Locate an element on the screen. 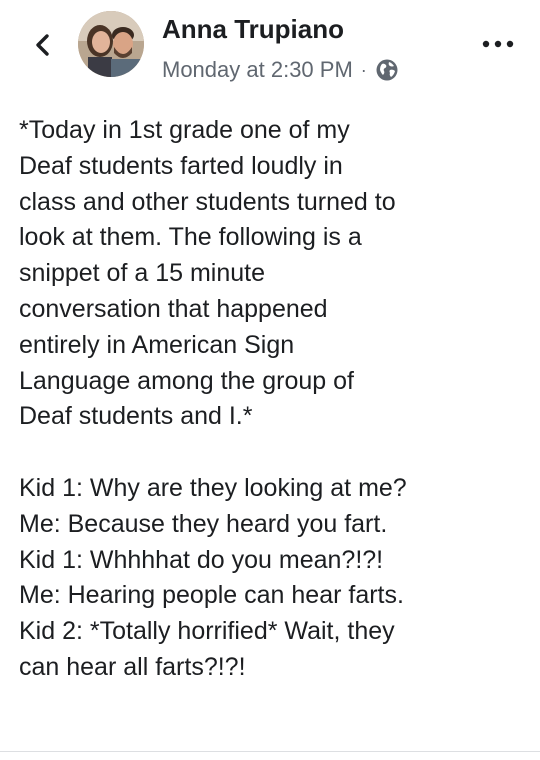 This screenshot has width=540, height=760. post-timestamp: Monday at 2:30 PM is located at coordinates (257, 70).